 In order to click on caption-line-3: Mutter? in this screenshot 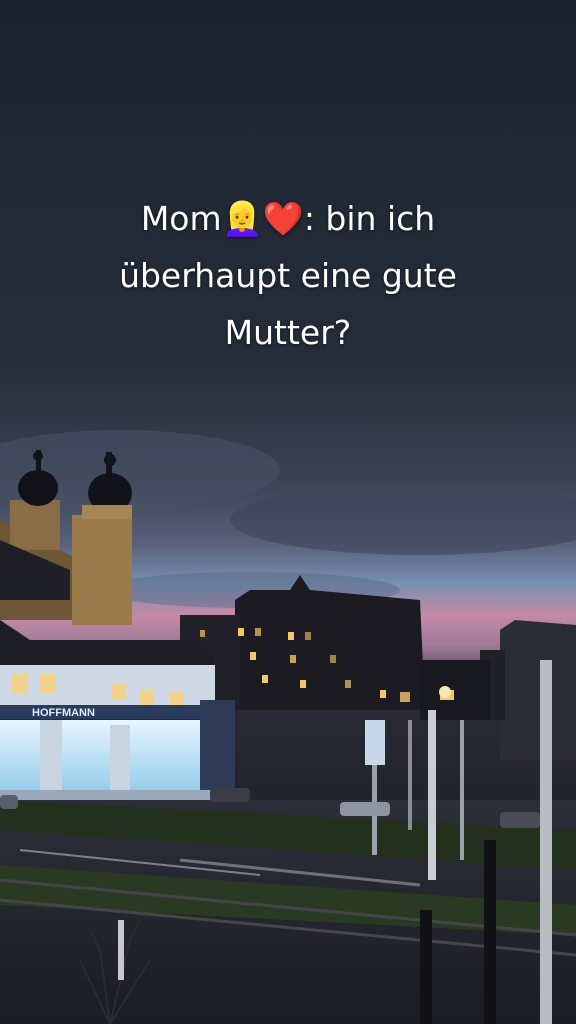, I will do `click(288, 332)`.